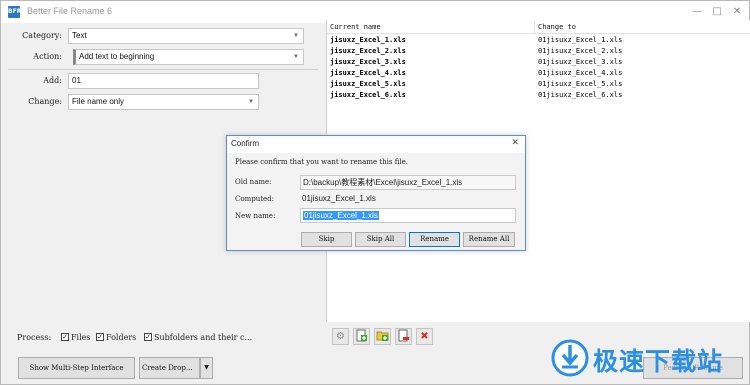 This screenshot has height=385, width=750. Describe the element at coordinates (580, 40) in the screenshot. I see `list-item-change: 01jisuxz_Excel_1.xls` at that location.